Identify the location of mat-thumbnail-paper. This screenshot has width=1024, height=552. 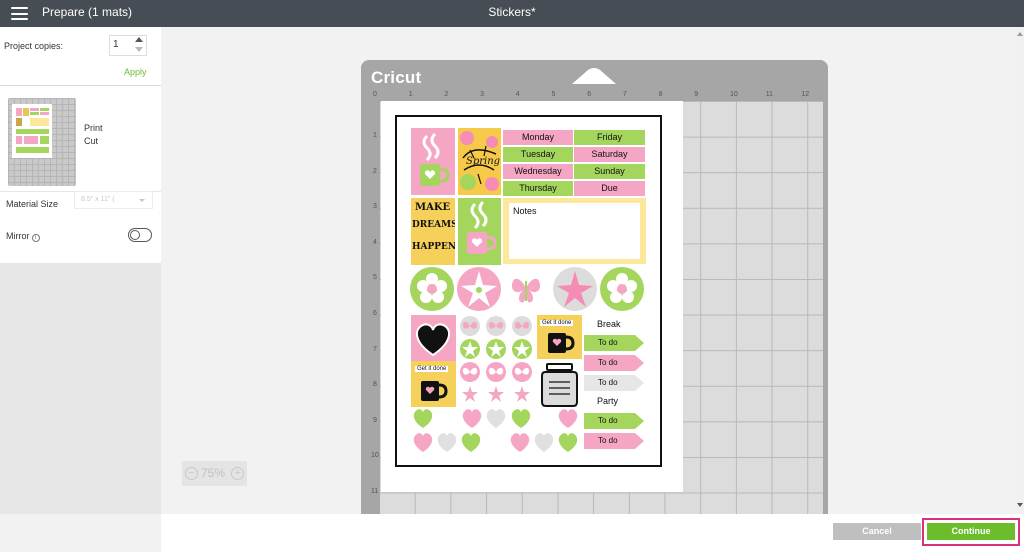
(32, 131).